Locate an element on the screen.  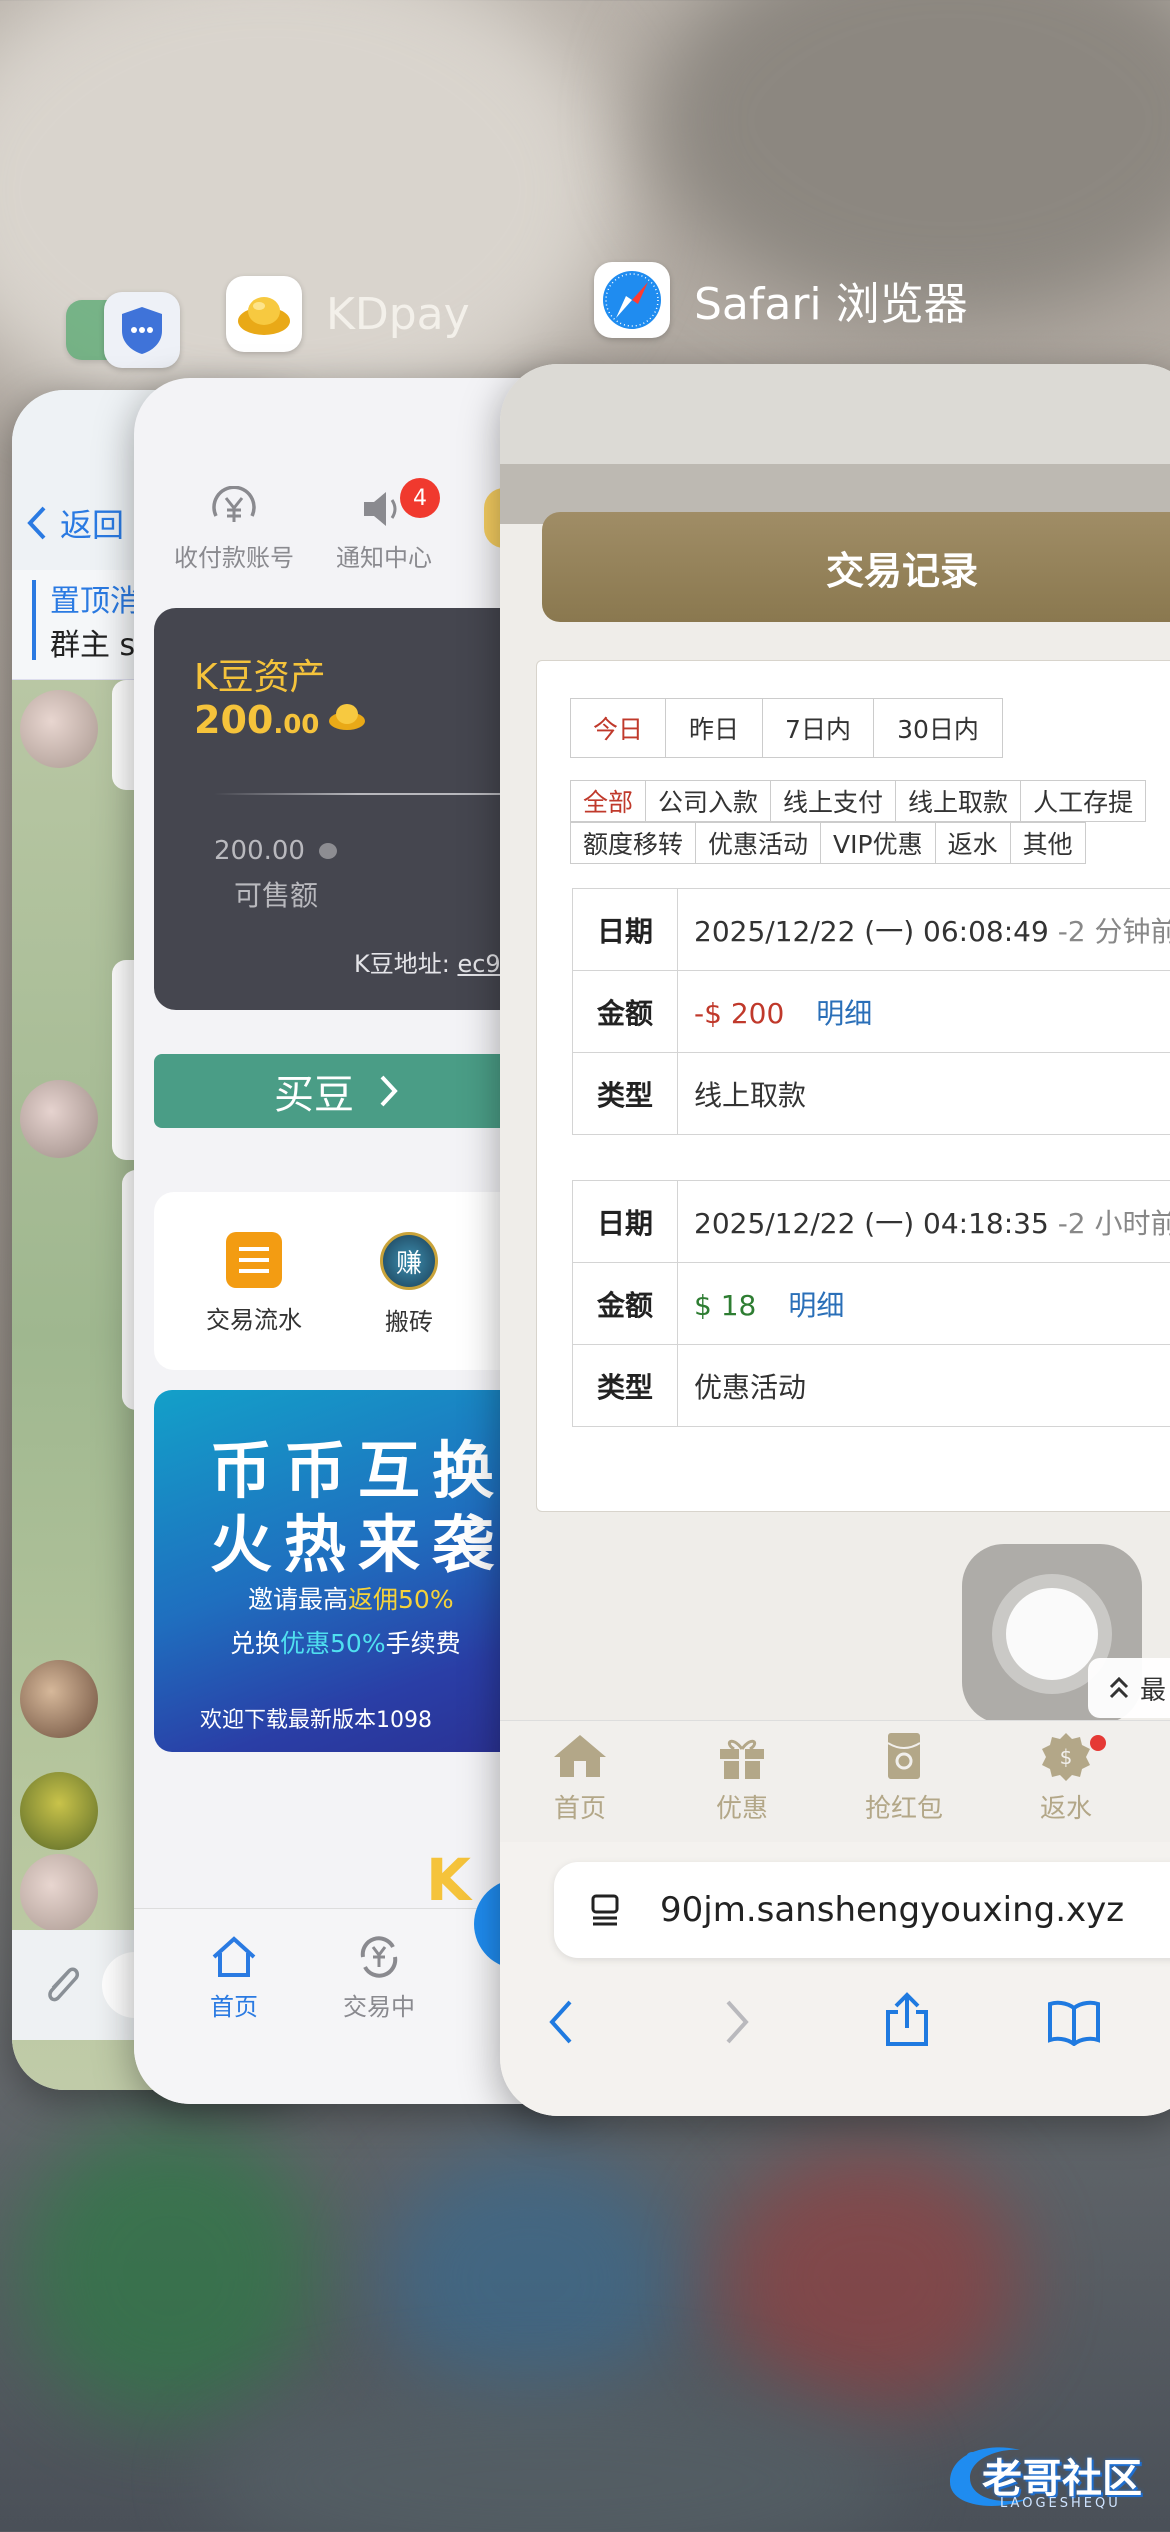
banner-swap: 兑换优惠50%手续费 is located at coordinates (345, 1642).